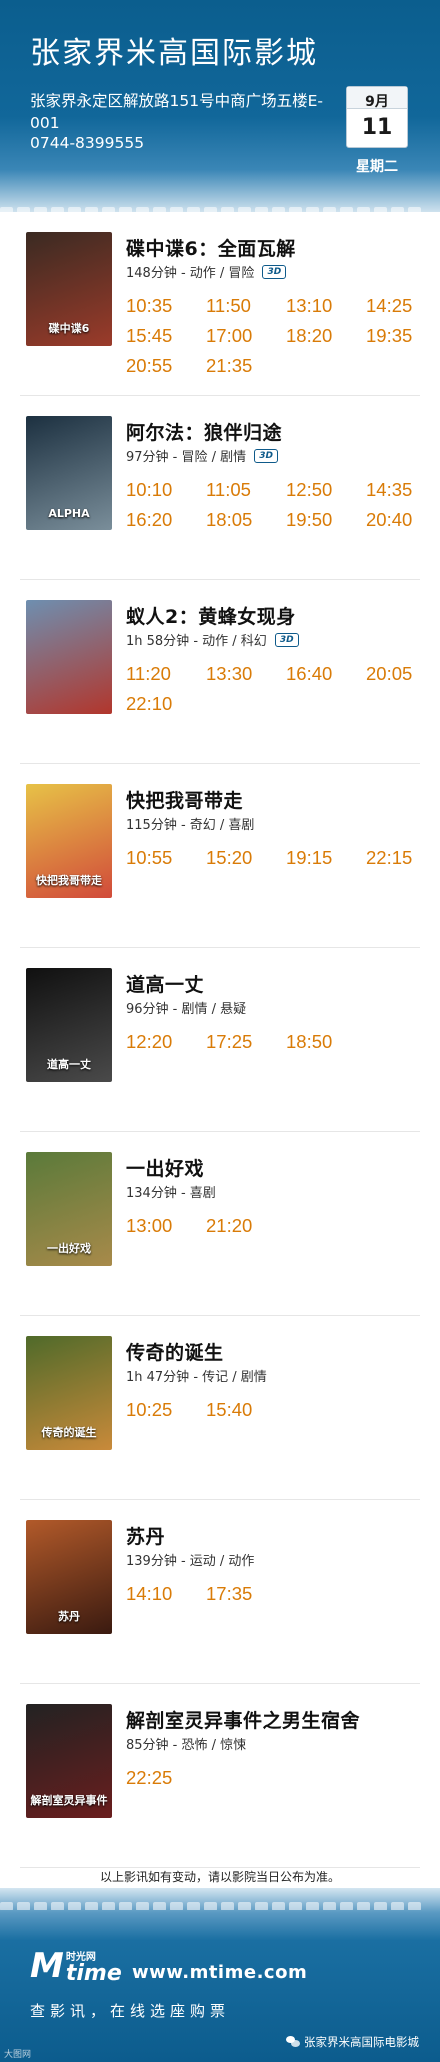 The image size is (440, 2062). What do you see at coordinates (69, 1025) in the screenshot?
I see `movie-poster: 道高一丈` at bounding box center [69, 1025].